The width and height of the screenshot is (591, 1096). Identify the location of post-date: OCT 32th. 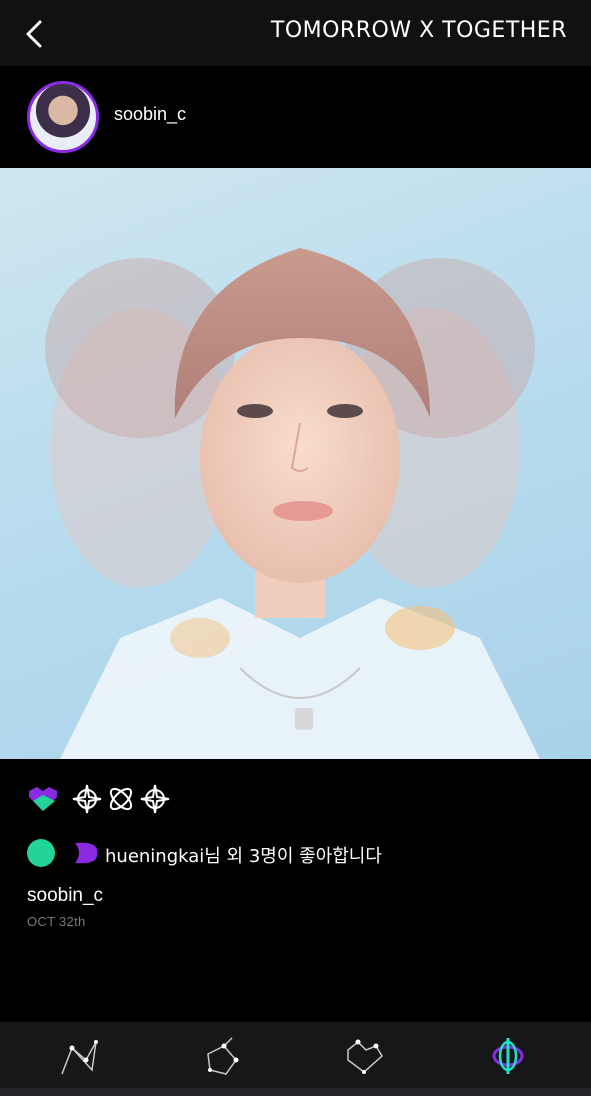
(56, 921).